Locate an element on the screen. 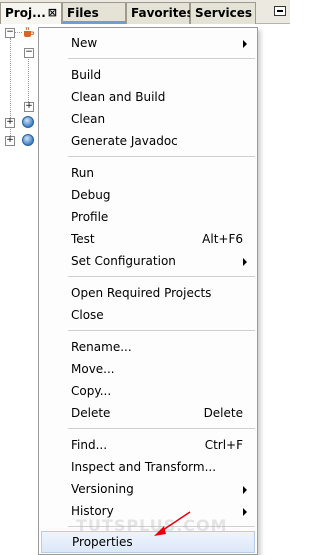 The width and height of the screenshot is (320, 555). menu-item-clean-and-build: Clean and Build is located at coordinates (157, 97).